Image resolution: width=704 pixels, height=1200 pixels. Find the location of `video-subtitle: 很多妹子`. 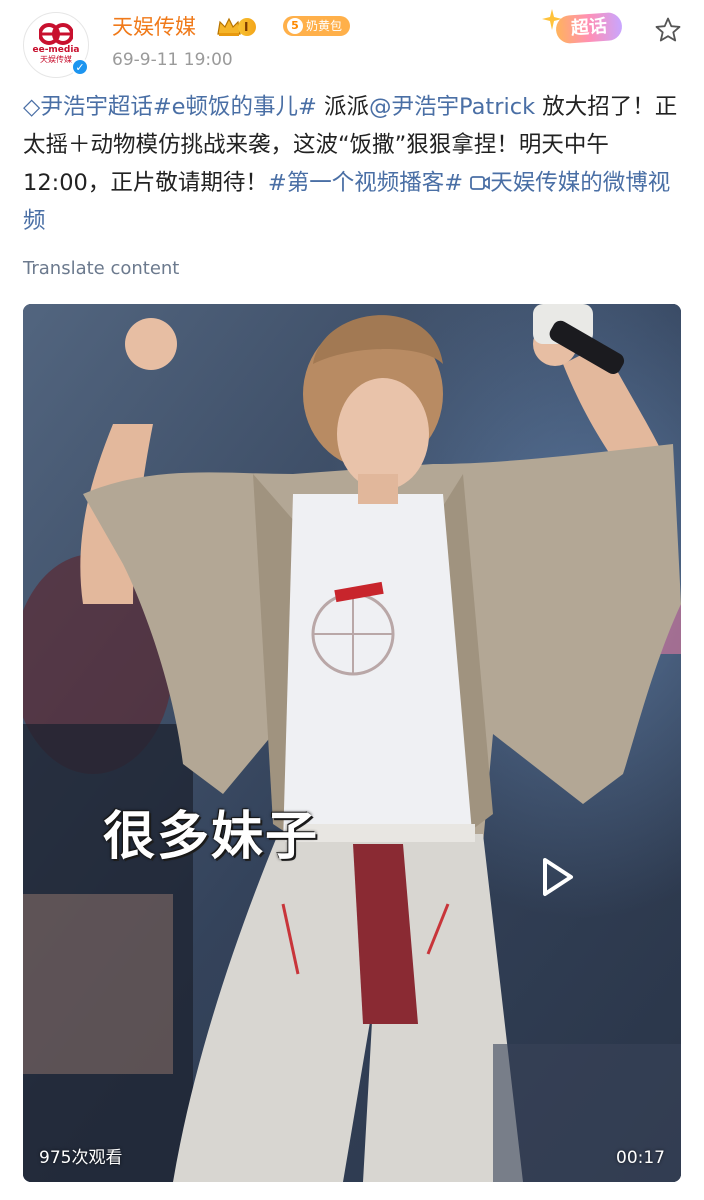

video-subtitle: 很多妹子 is located at coordinates (211, 837).